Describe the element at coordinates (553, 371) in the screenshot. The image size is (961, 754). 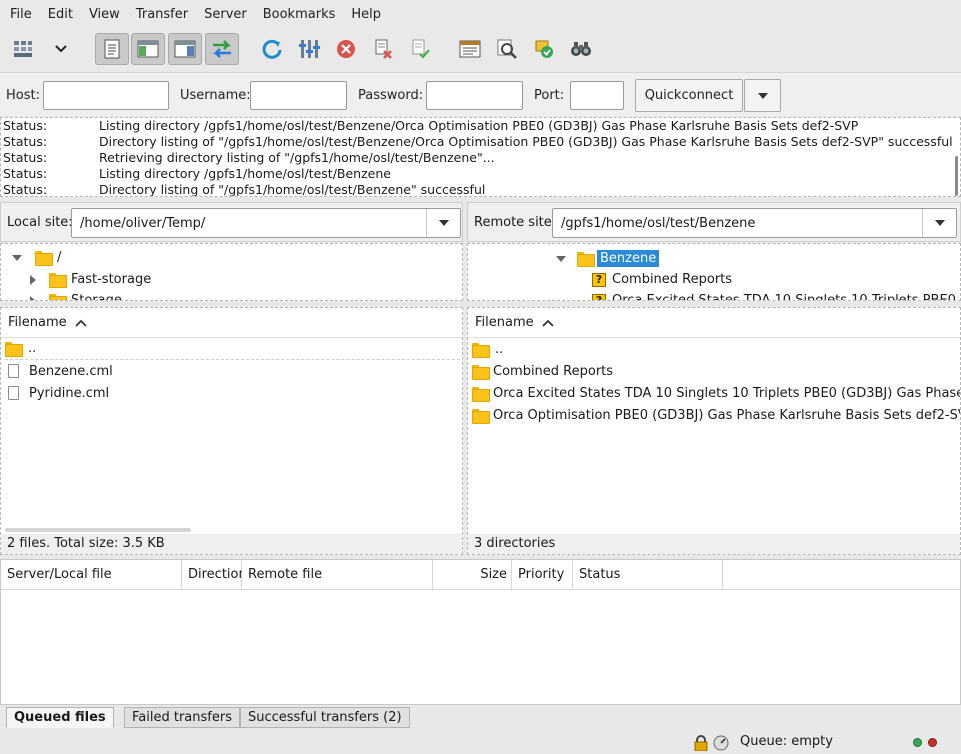
I see `file-name: Combined Reports` at that location.